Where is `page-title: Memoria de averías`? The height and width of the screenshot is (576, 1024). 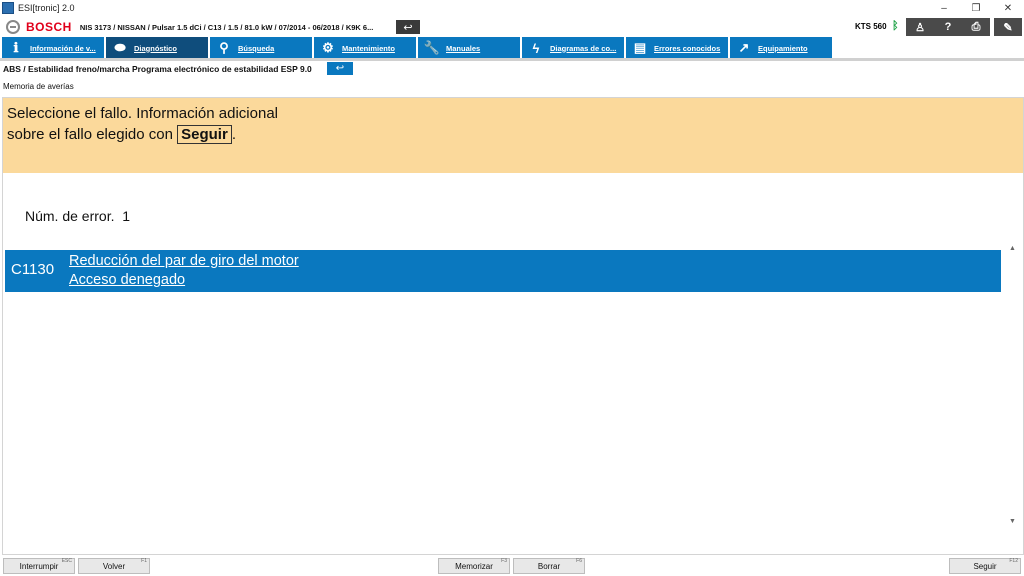 page-title: Memoria de averías is located at coordinates (38, 86).